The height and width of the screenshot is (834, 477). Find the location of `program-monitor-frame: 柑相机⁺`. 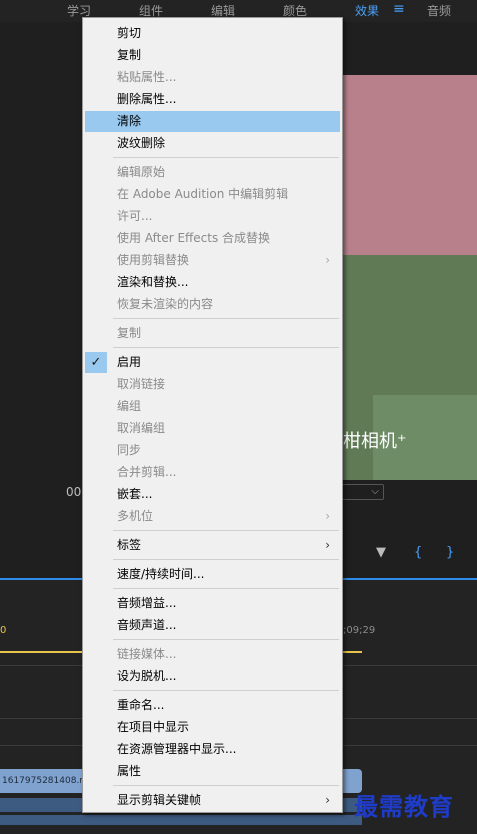

program-monitor-frame: 柑相机⁺ is located at coordinates (410, 277).